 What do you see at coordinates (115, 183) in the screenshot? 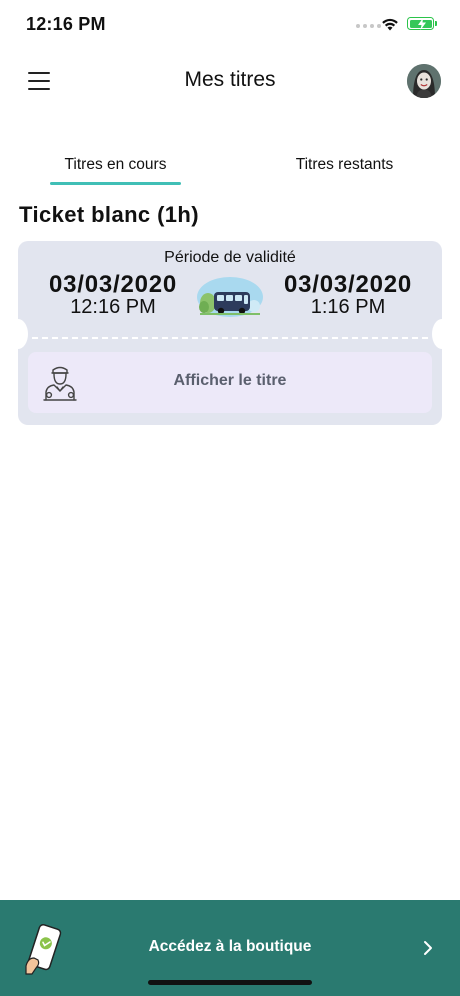
I see `active-tab-indicator` at bounding box center [115, 183].